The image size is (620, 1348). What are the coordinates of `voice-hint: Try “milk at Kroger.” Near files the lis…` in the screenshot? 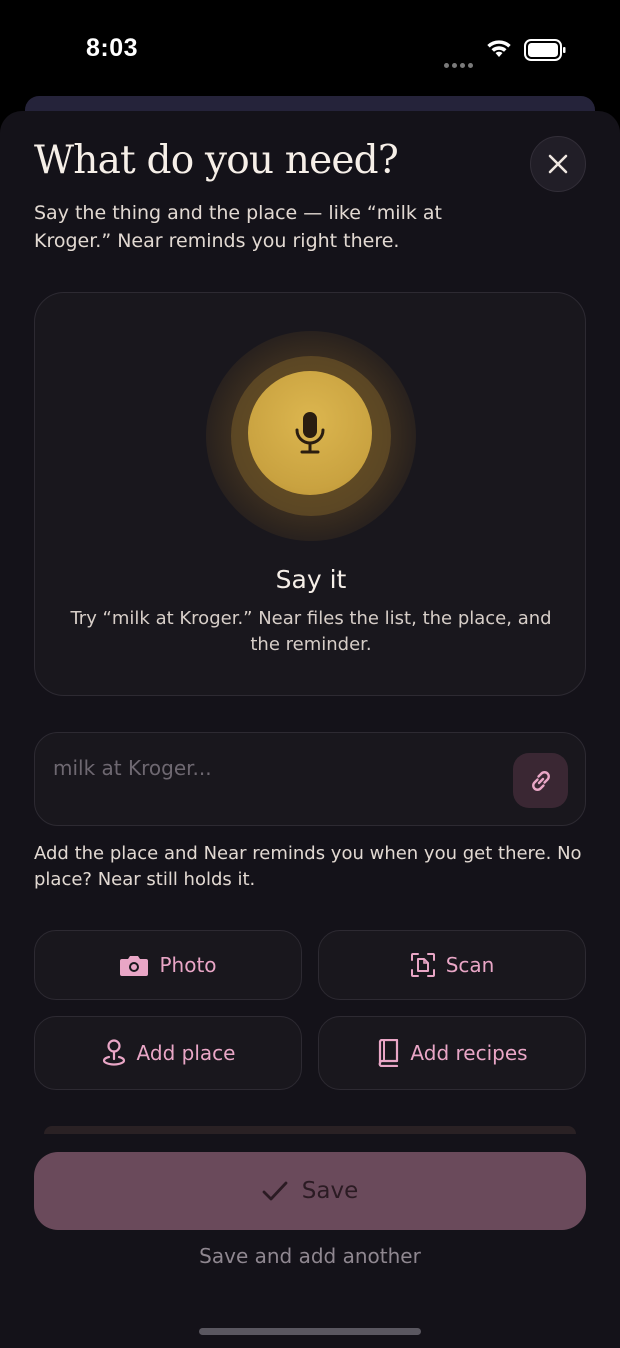 It's located at (311, 631).